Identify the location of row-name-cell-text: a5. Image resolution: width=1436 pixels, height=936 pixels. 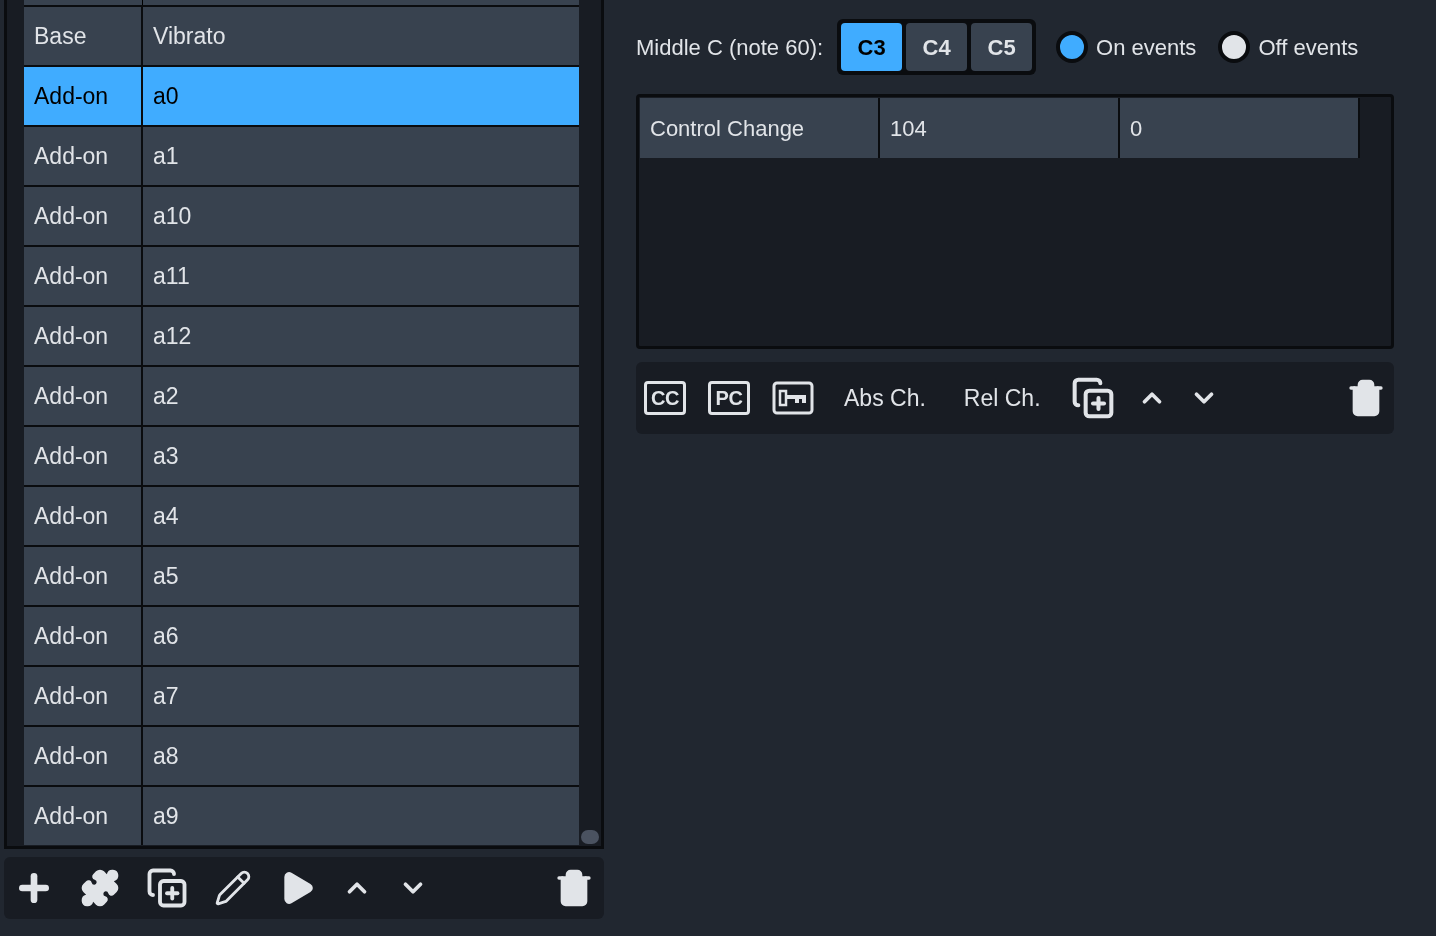
(166, 576).